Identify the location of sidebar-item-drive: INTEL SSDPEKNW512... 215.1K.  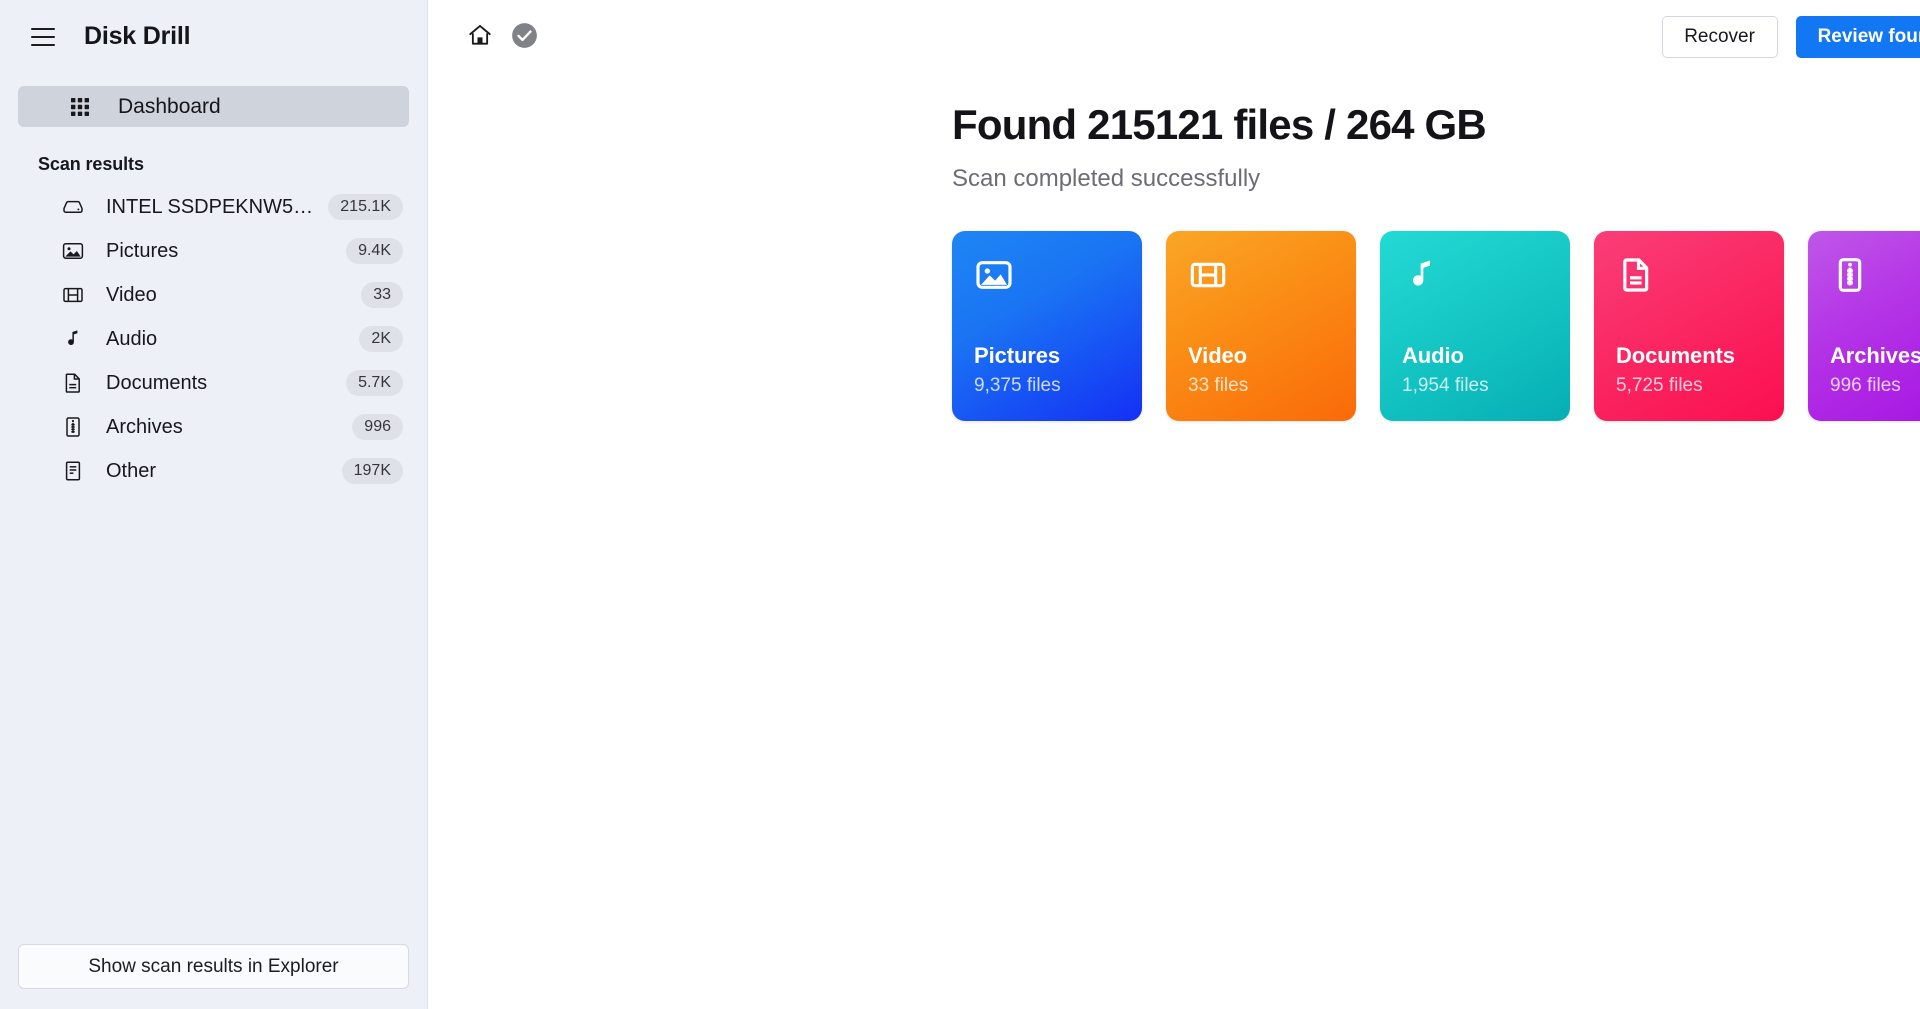
(213, 207).